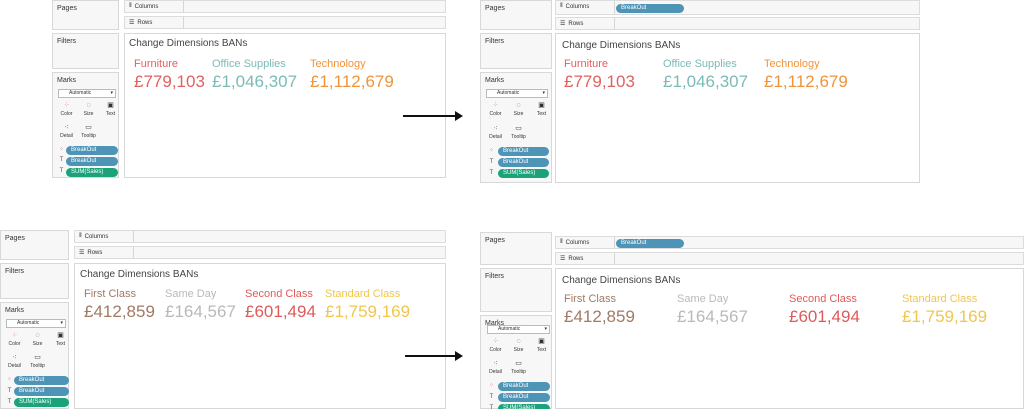  Describe the element at coordinates (363, 294) in the screenshot. I see `ban-label: Standard Class` at that location.